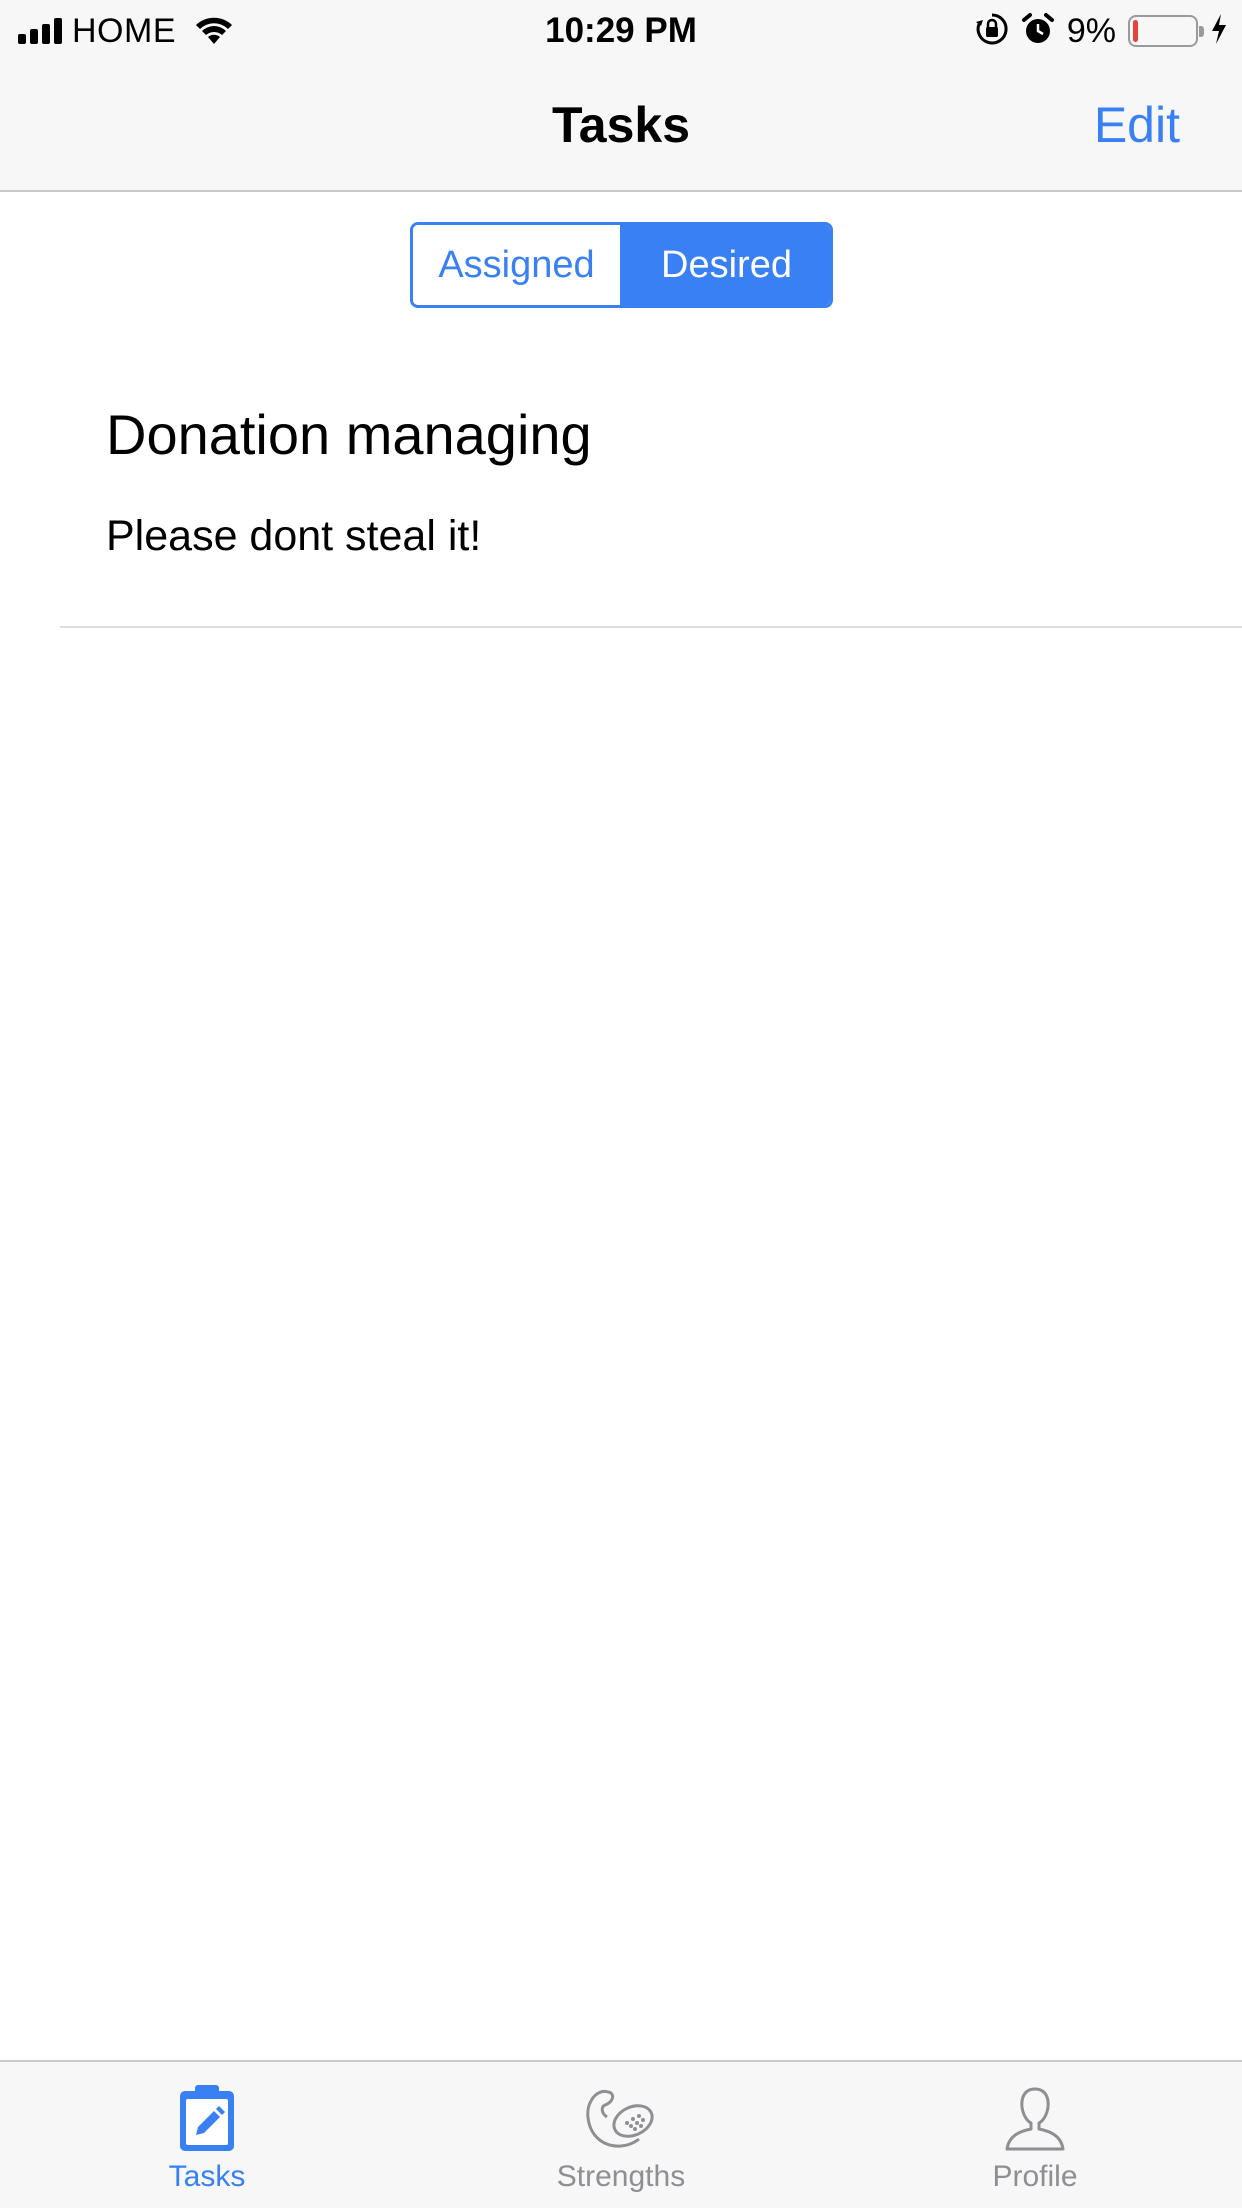 The height and width of the screenshot is (2208, 1242). I want to click on tab-strengths: Strengths, so click(621, 2135).